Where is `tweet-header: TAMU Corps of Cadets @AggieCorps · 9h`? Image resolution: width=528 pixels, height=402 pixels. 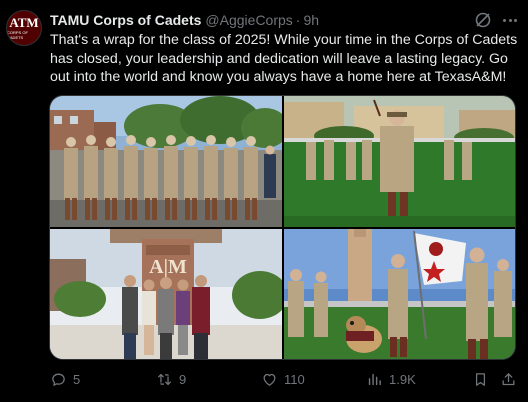
tweet-header: TAMU Corps of Cadets @AggieCorps · 9h is located at coordinates (269, 20).